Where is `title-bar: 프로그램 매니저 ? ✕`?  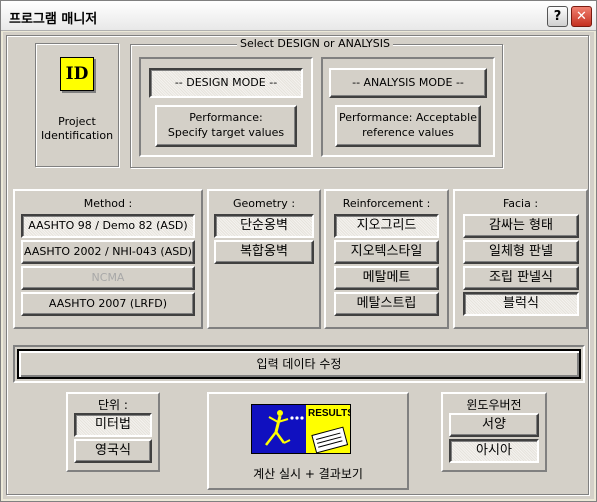
title-bar: 프로그램 매니저 ? ✕ is located at coordinates (298, 16).